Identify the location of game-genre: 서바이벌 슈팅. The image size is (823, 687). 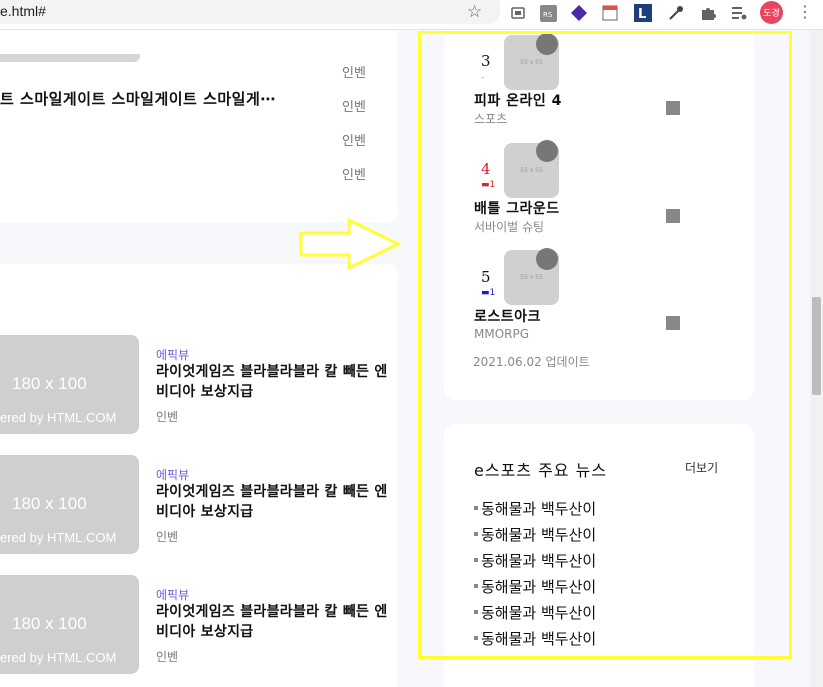
(509, 227).